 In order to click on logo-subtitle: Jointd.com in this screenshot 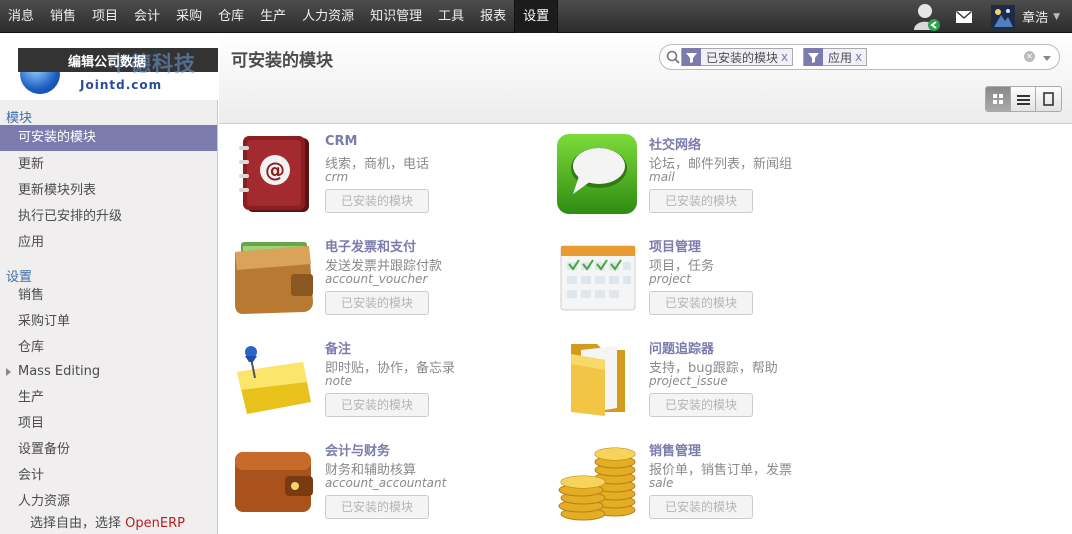, I will do `click(121, 85)`.